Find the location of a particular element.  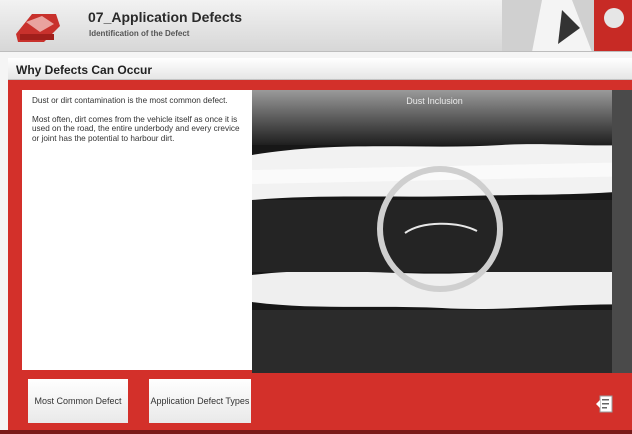

most-common-defect-button: Most Common Defect is located at coordinates (78, 401).